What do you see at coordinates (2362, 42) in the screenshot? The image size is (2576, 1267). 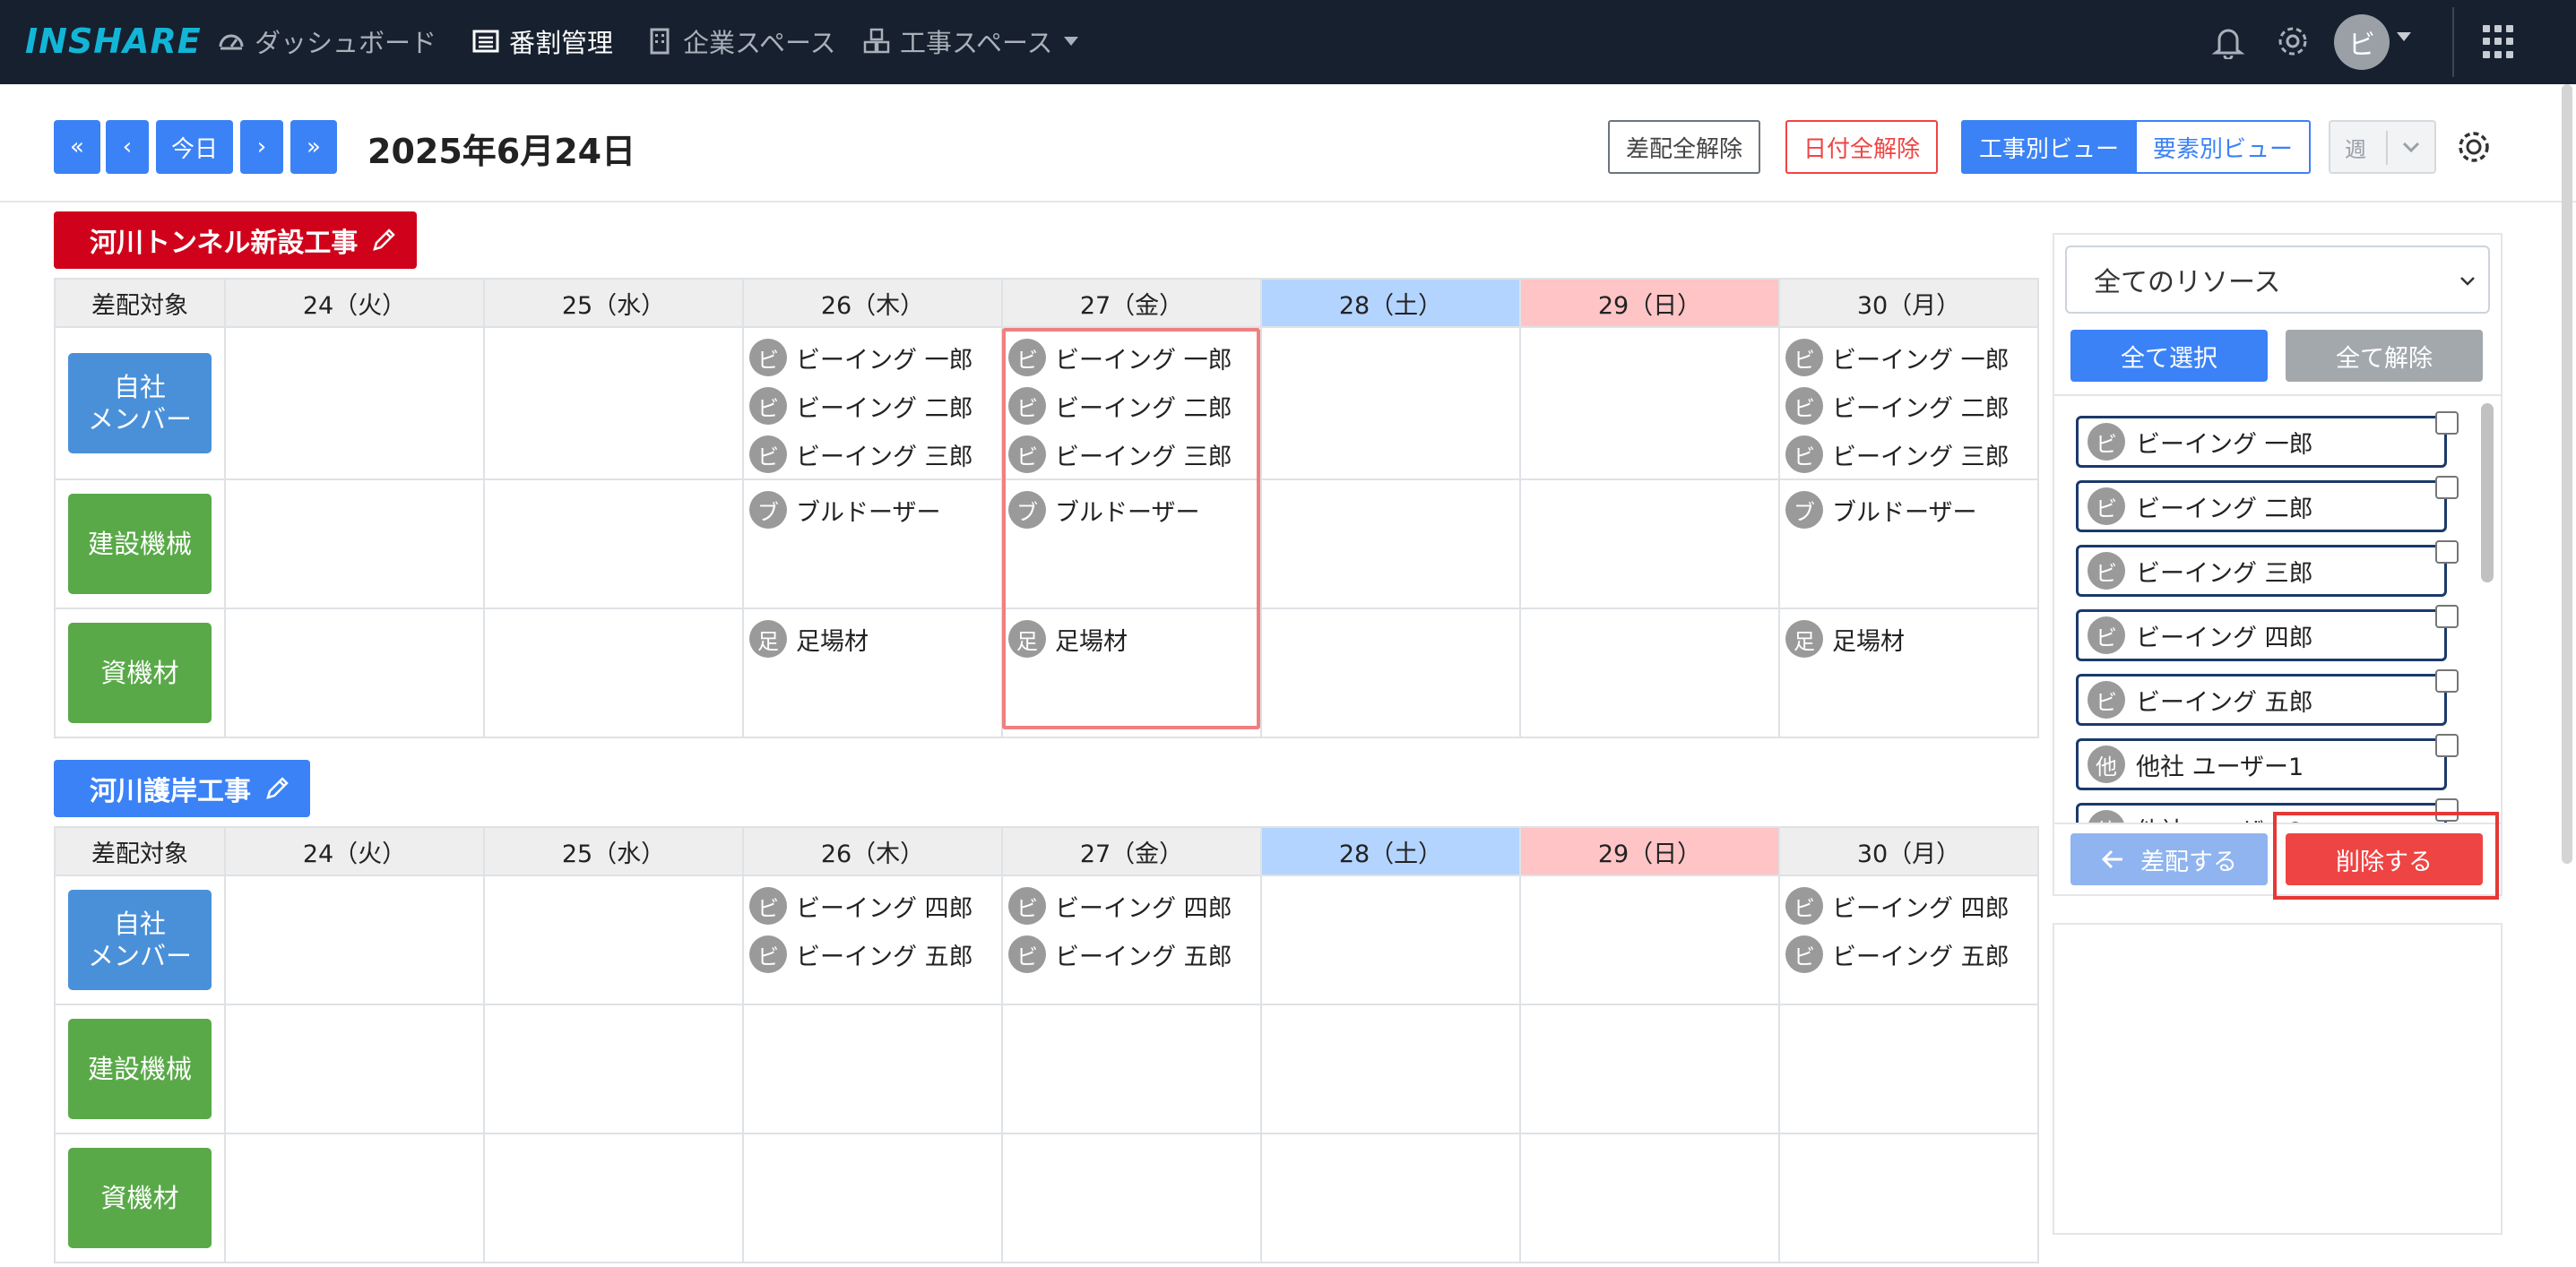 I see `user-avatar: ビ` at bounding box center [2362, 42].